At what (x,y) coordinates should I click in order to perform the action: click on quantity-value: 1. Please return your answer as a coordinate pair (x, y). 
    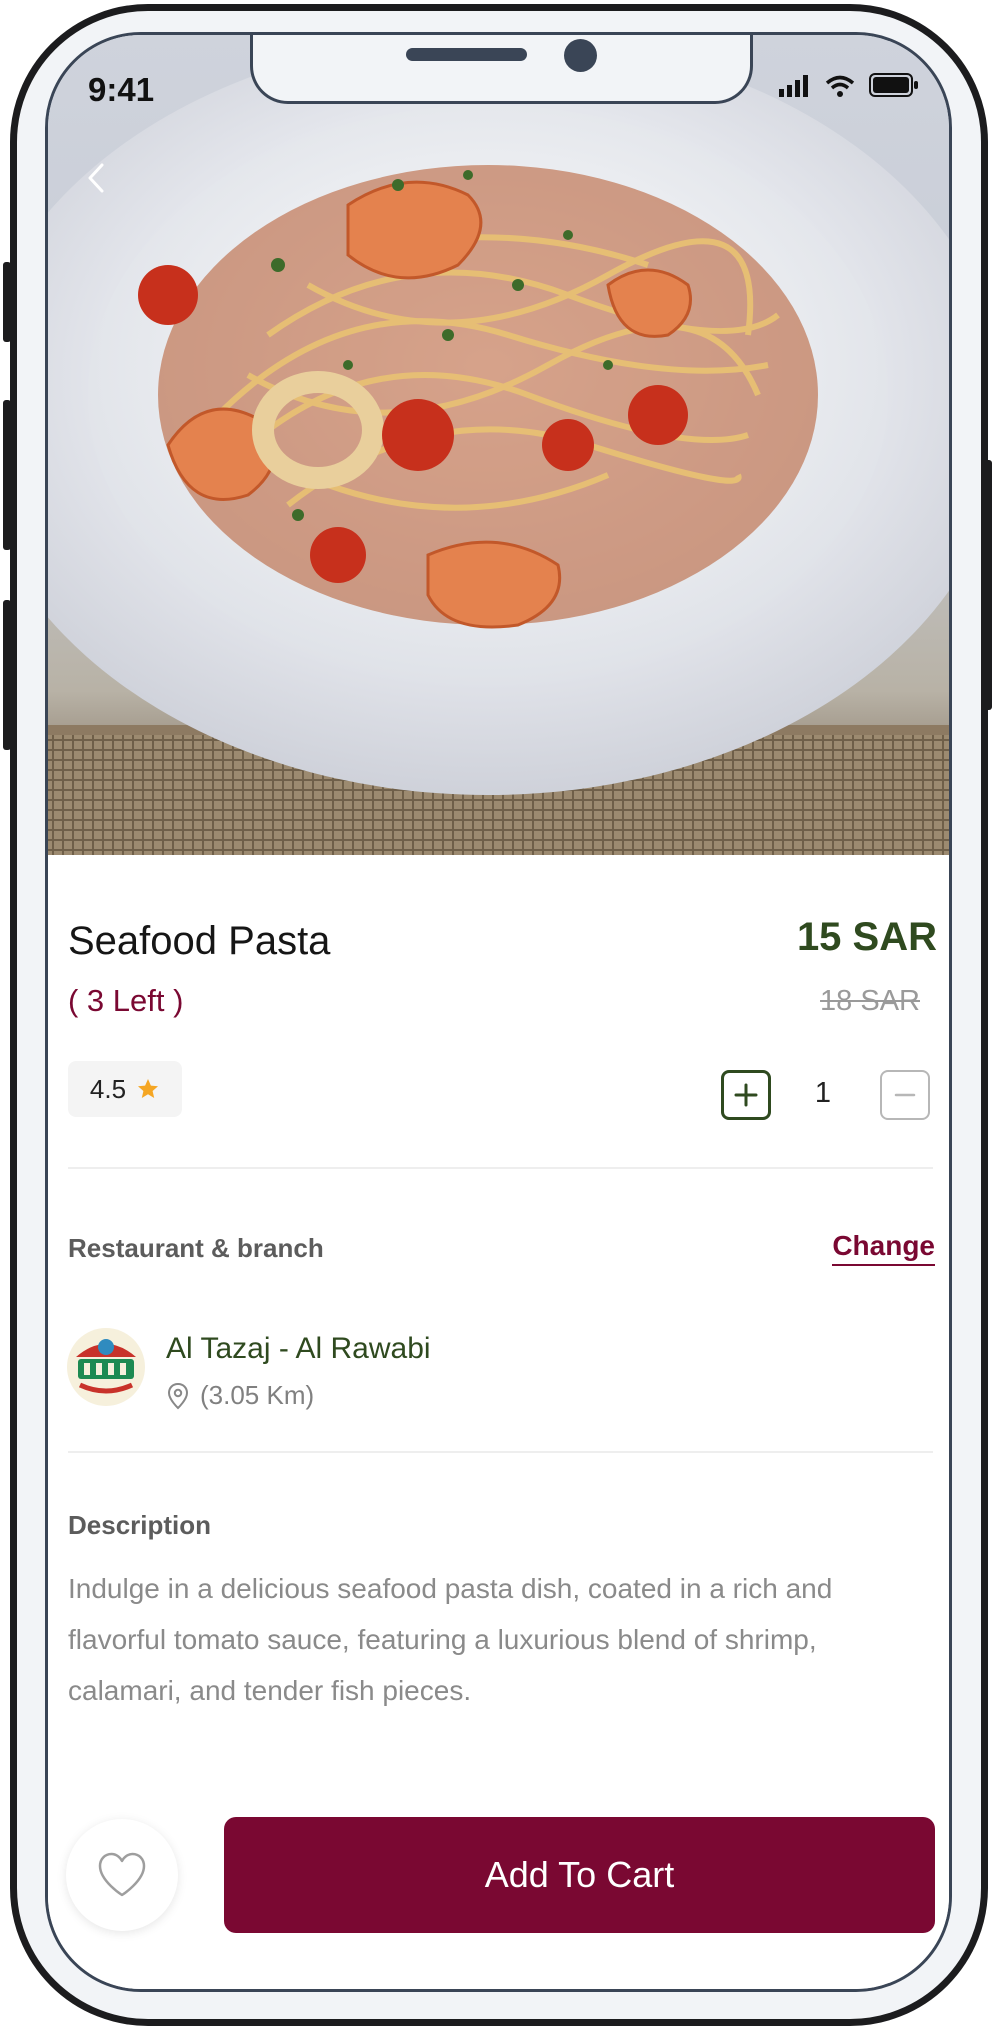
    Looking at the image, I should click on (823, 1093).